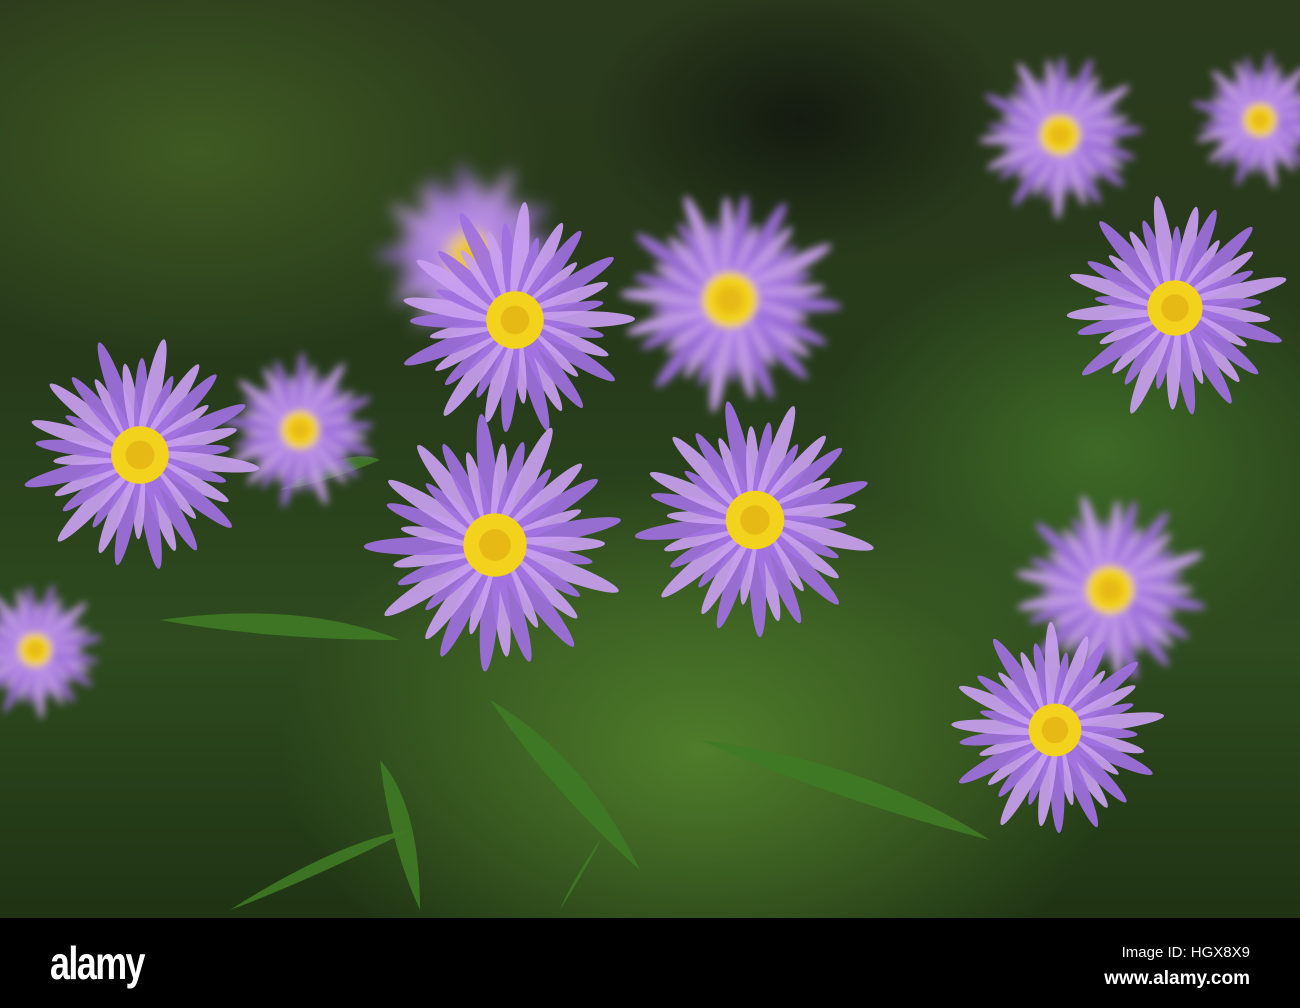 This screenshot has height=1008, width=1300. Describe the element at coordinates (98, 963) in the screenshot. I see `alamy-logo: alamy` at that location.